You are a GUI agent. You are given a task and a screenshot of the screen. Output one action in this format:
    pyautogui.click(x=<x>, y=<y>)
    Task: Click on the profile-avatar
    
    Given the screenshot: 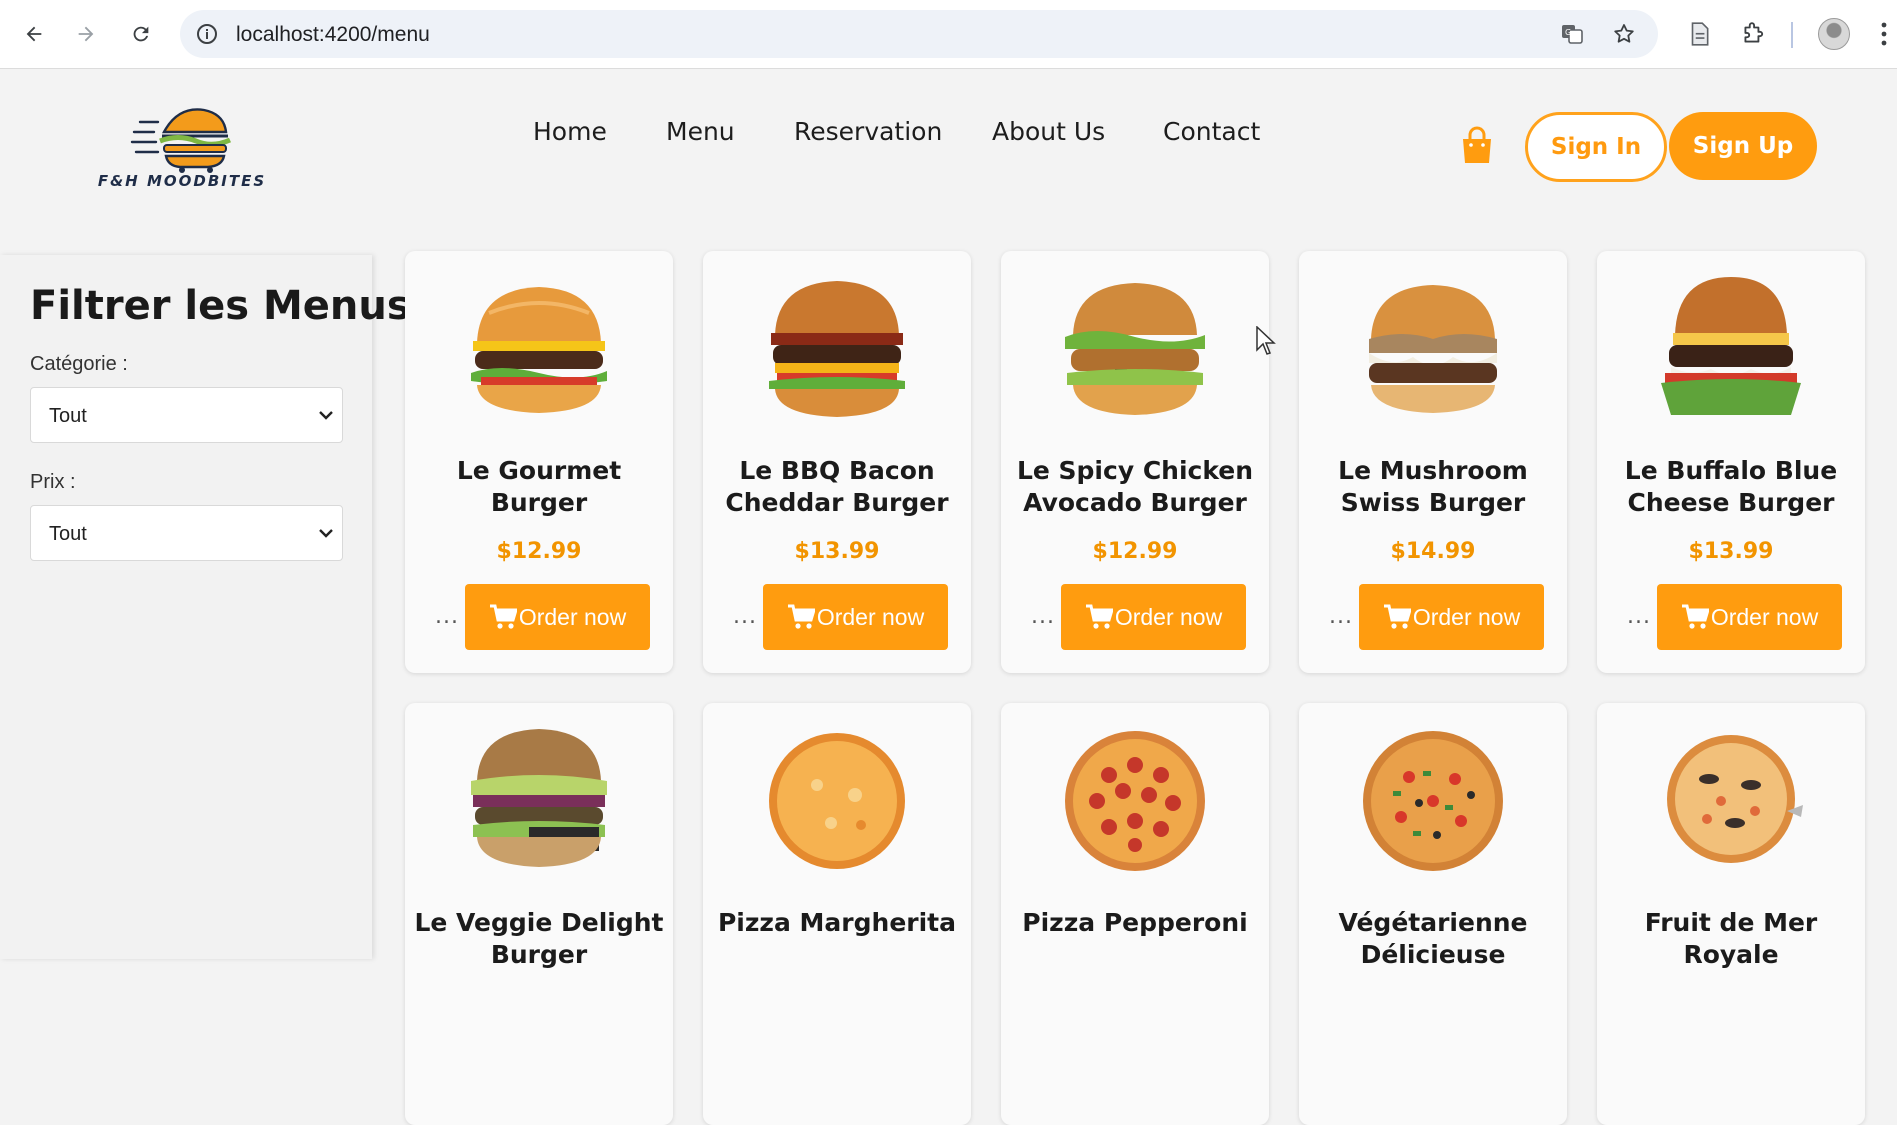 What is the action you would take?
    pyautogui.click(x=1834, y=34)
    